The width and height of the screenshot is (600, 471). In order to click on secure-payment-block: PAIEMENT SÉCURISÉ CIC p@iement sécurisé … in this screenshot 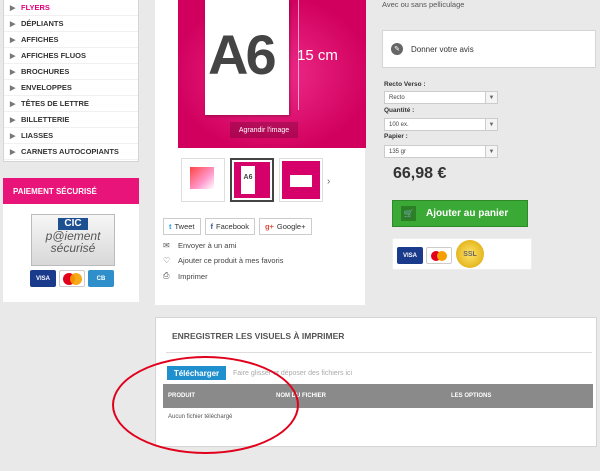, I will do `click(71, 240)`.